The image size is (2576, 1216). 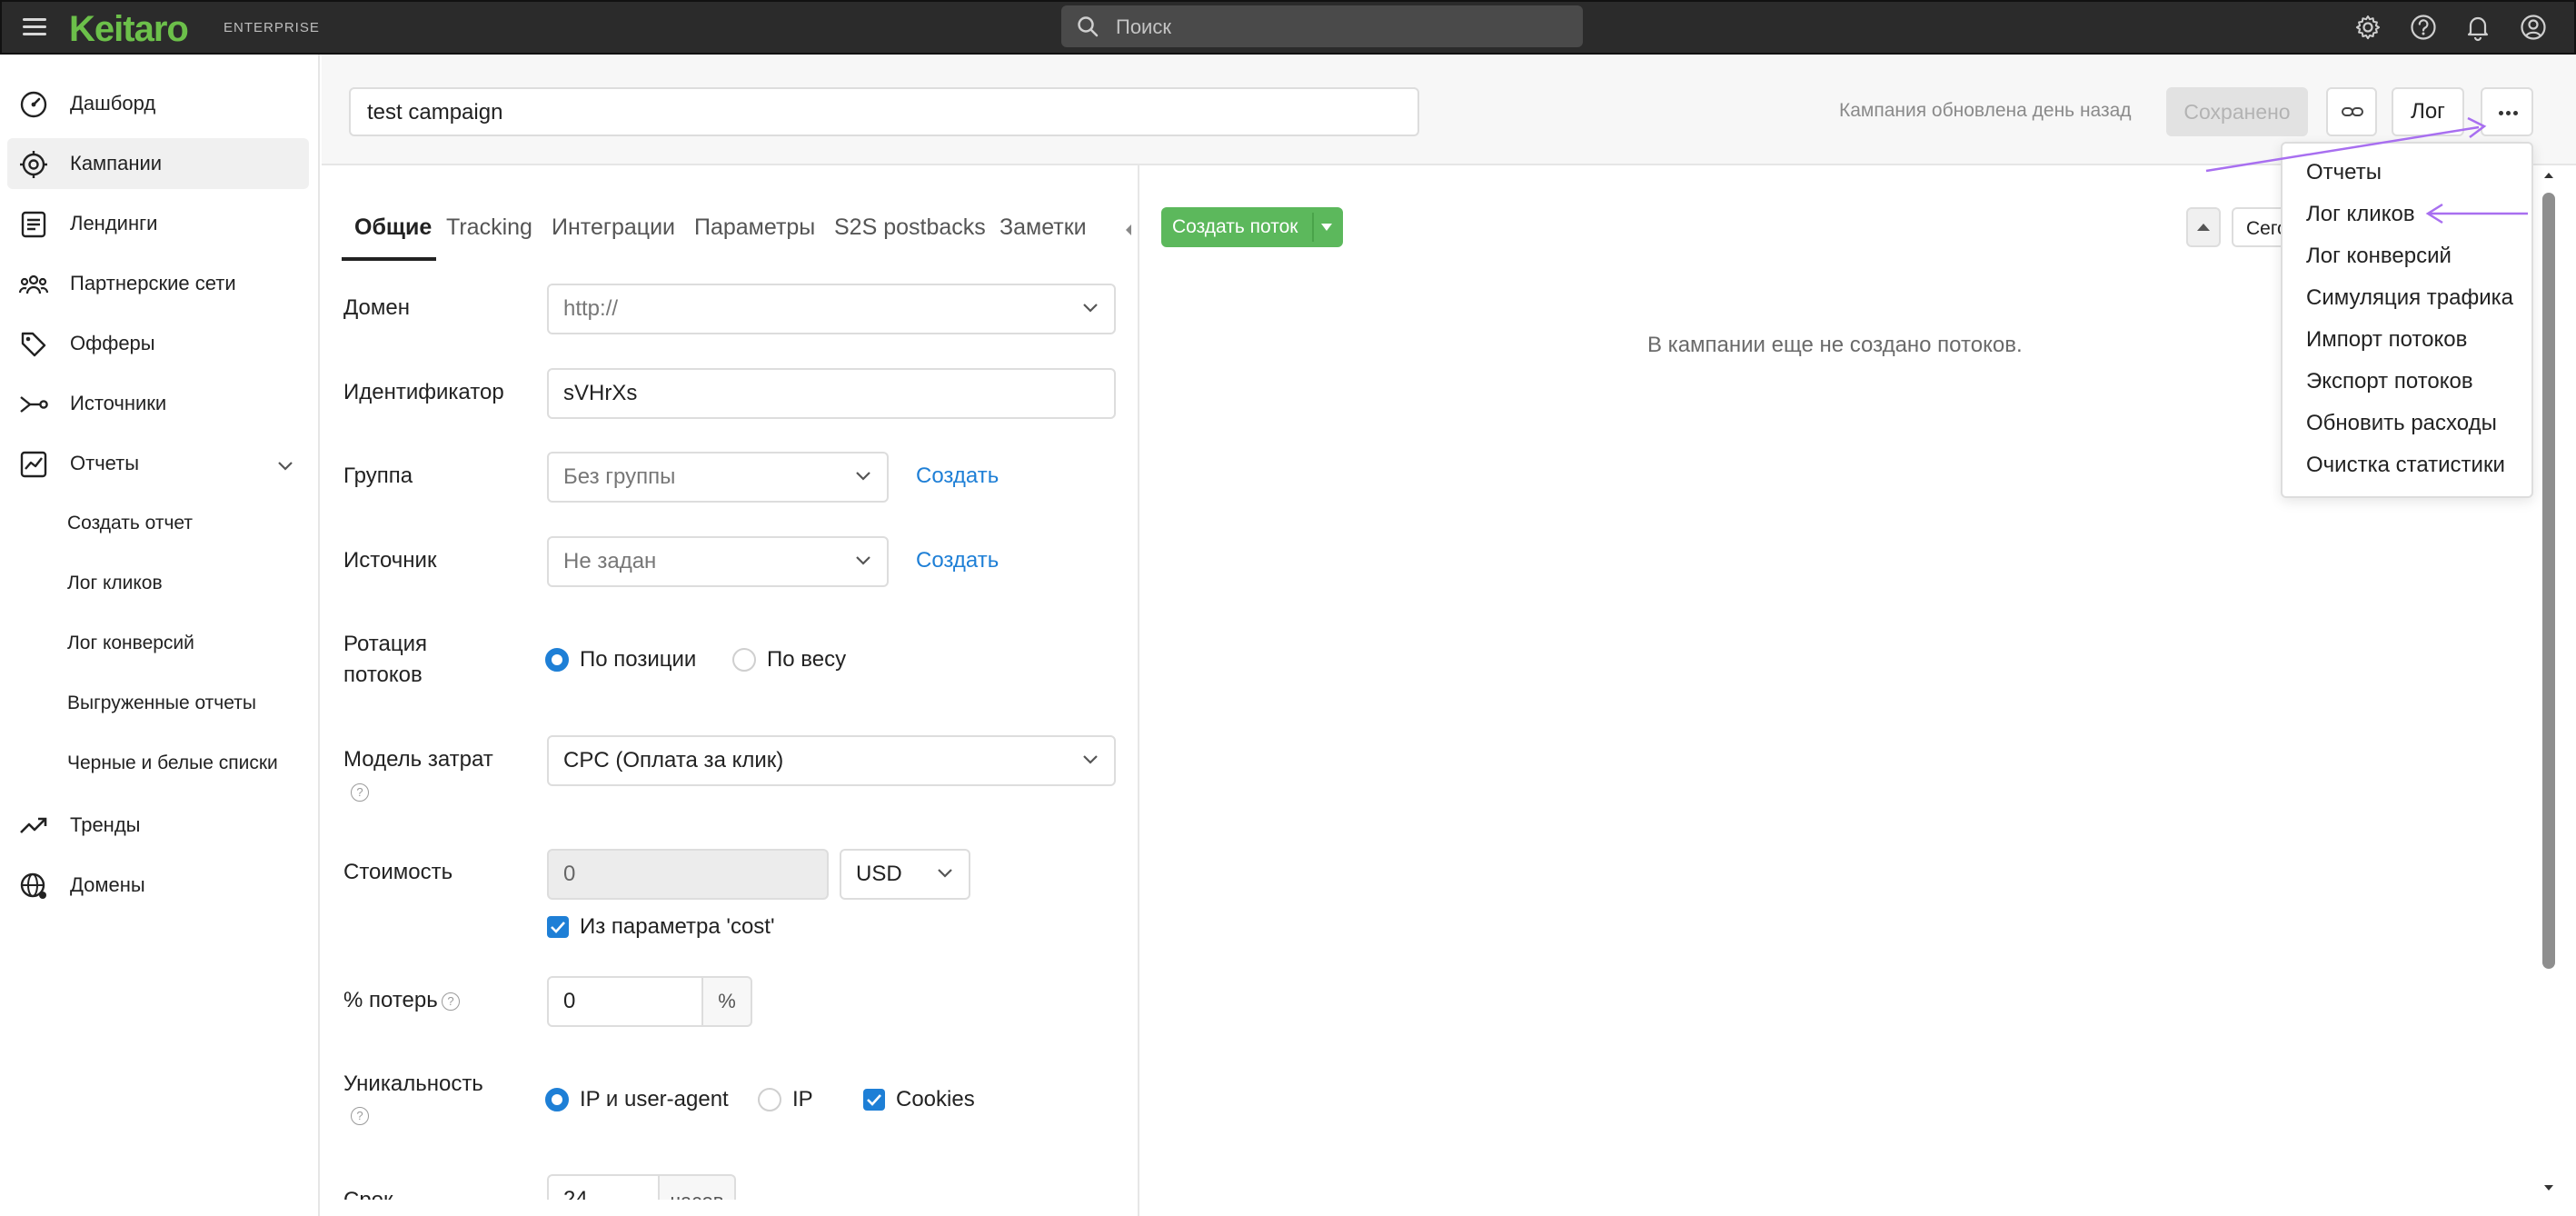 I want to click on logo: Keitaro, so click(x=129, y=29).